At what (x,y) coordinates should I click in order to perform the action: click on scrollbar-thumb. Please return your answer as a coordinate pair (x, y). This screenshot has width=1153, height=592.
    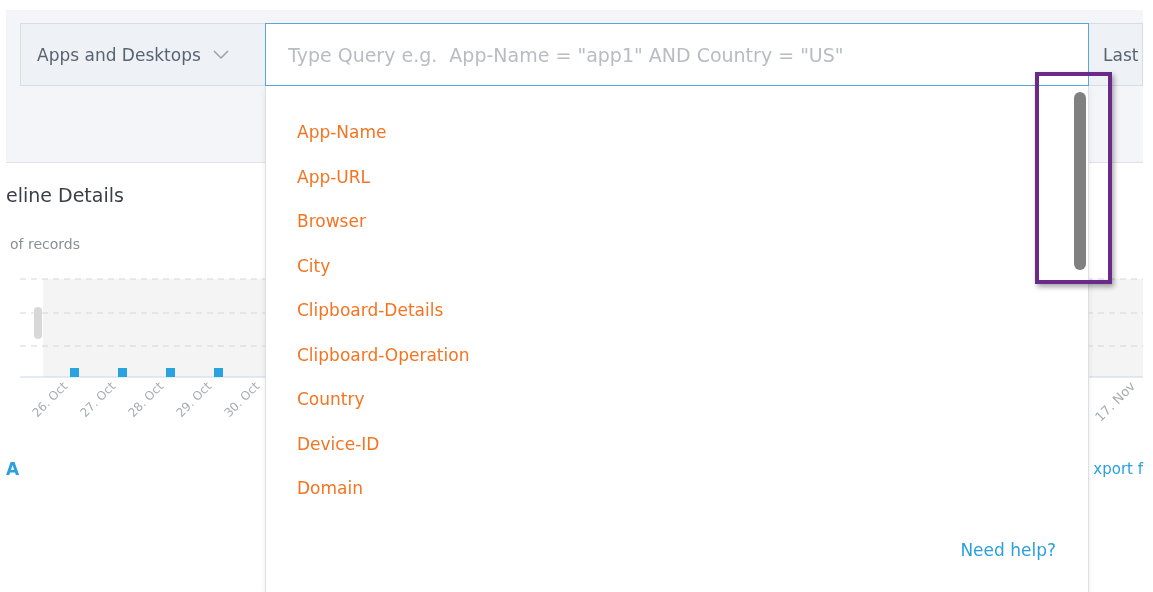
    Looking at the image, I should click on (1080, 181).